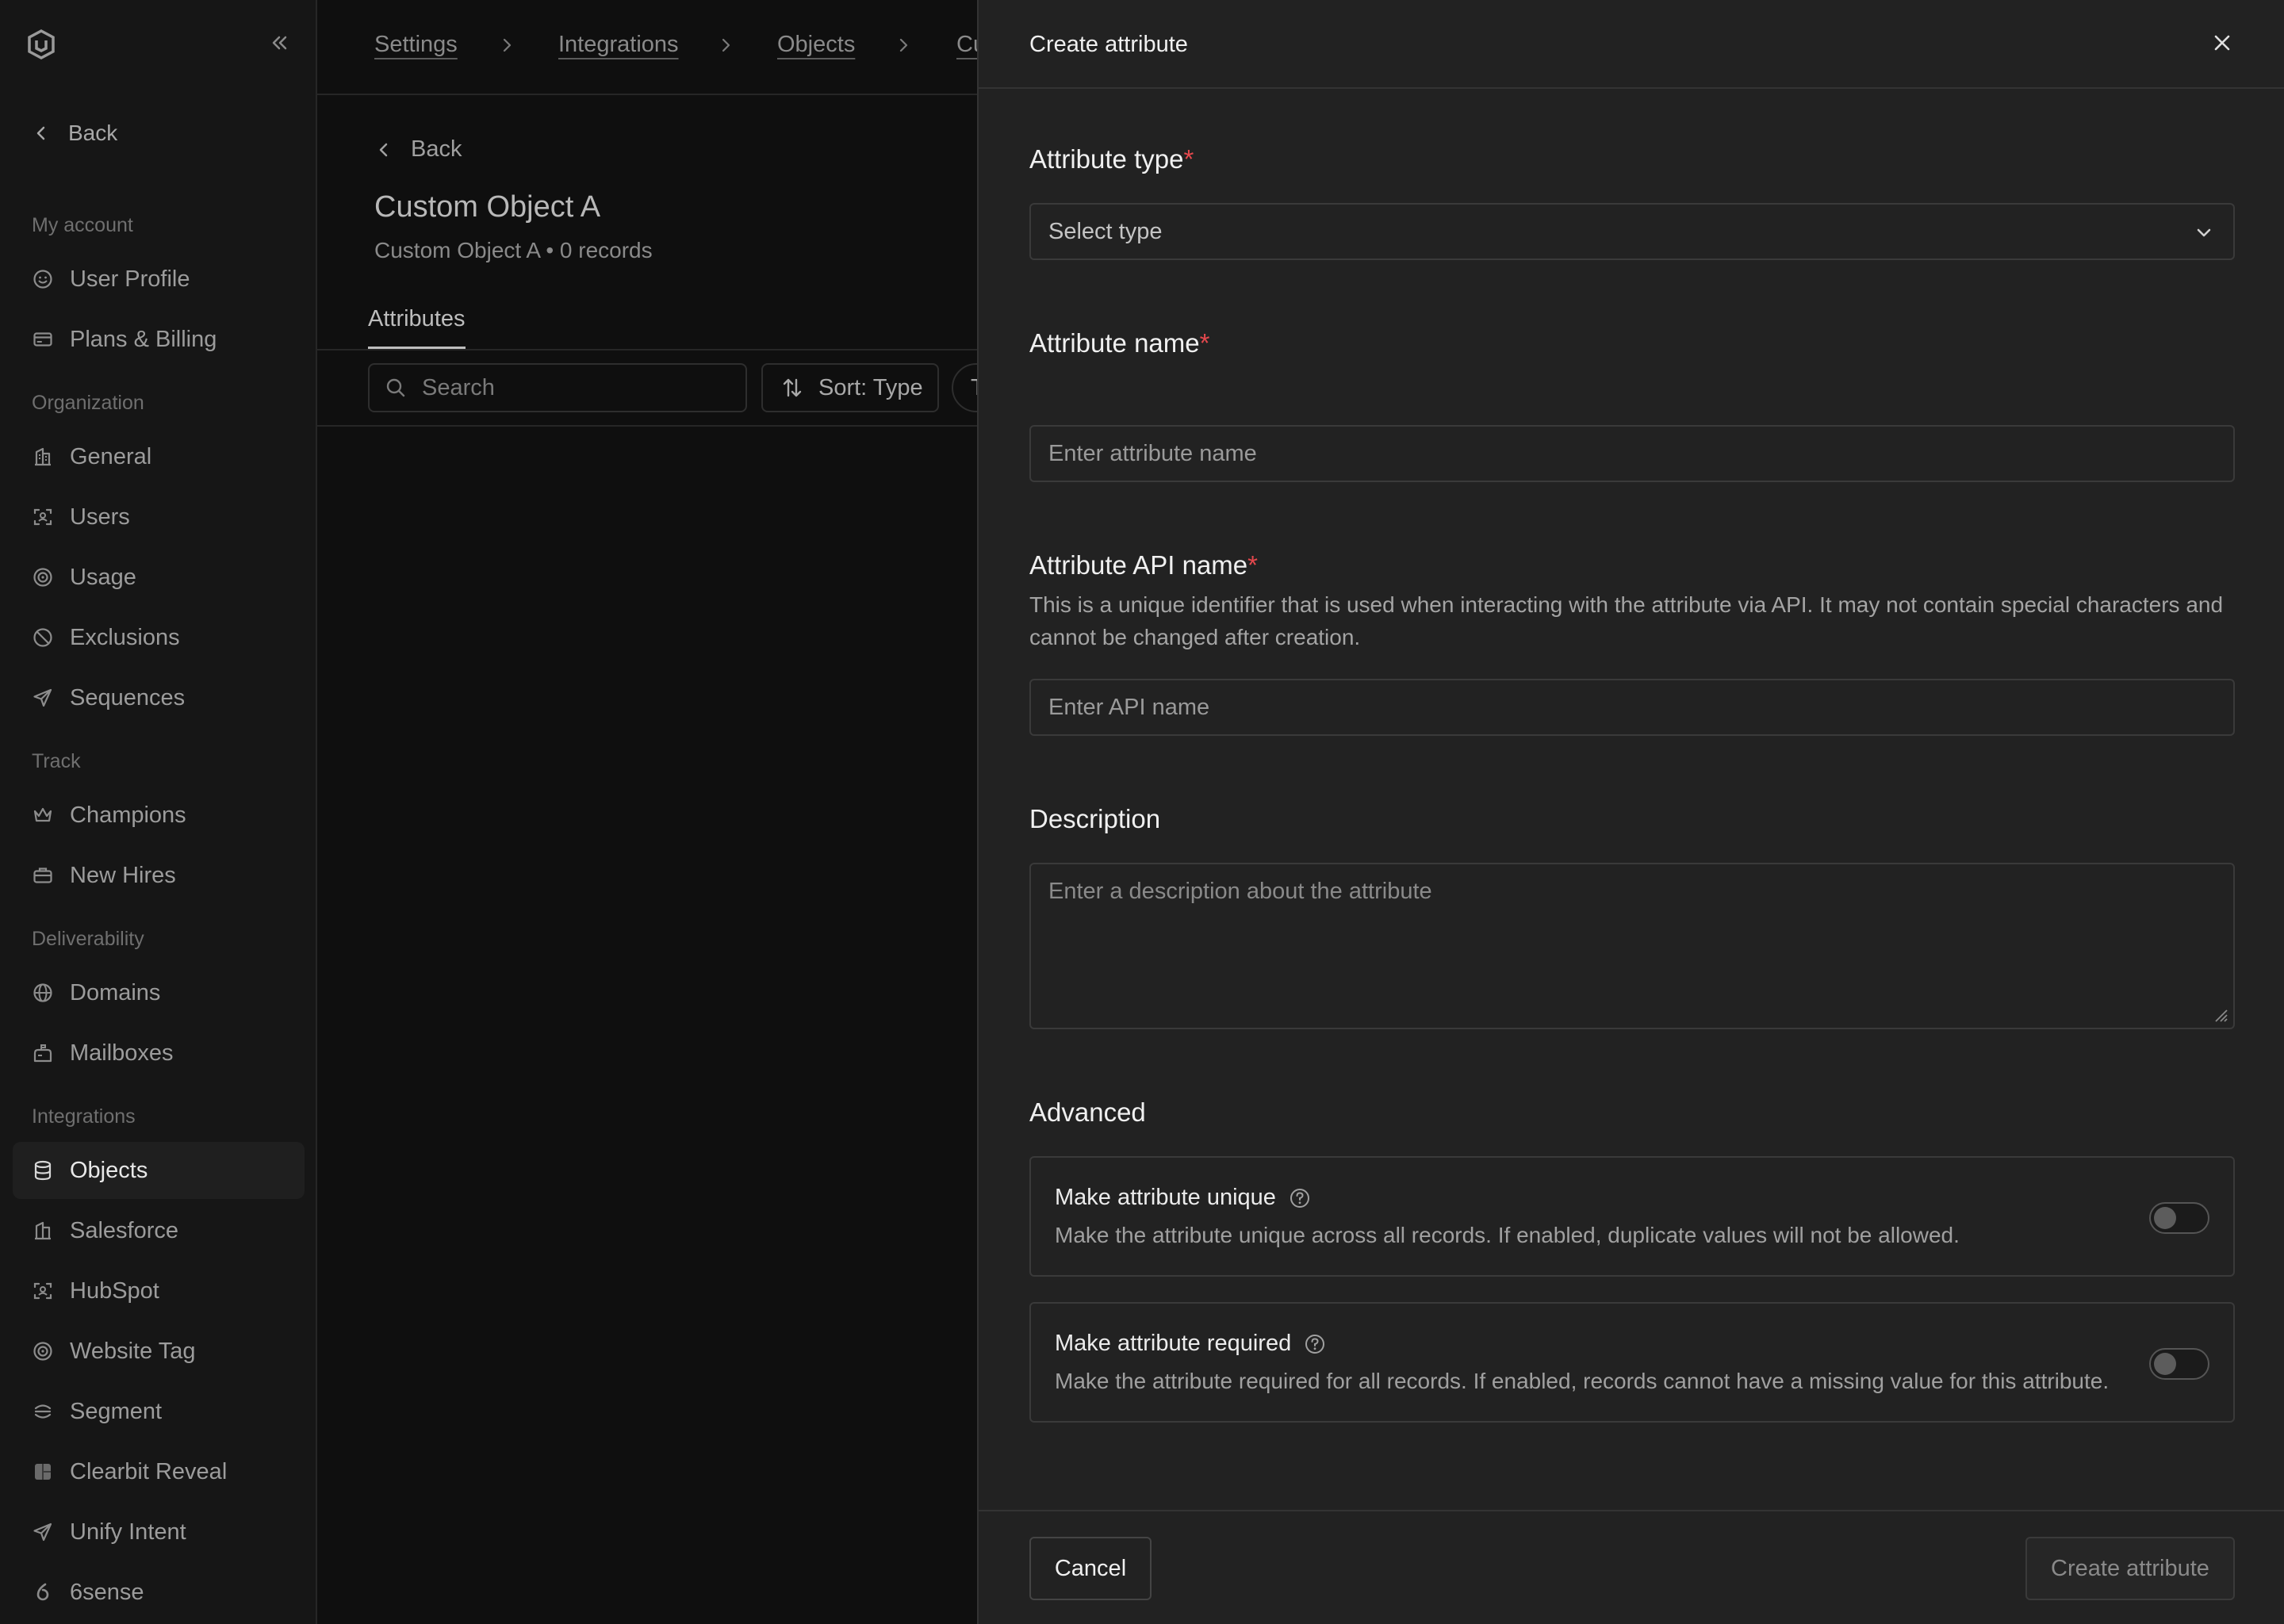  I want to click on sort-label: Sort: Type, so click(870, 387).